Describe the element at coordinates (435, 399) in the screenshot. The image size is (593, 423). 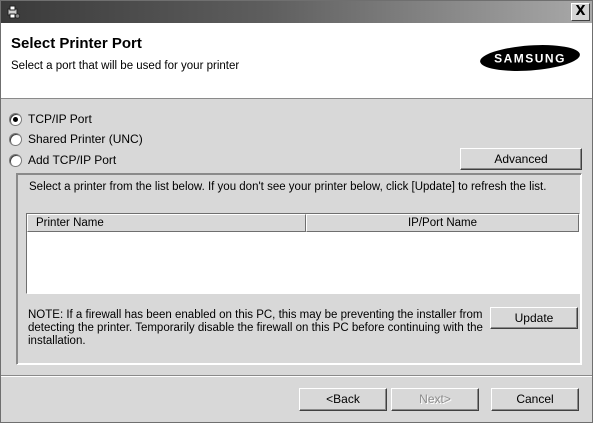
I see `next-button: Next>` at that location.